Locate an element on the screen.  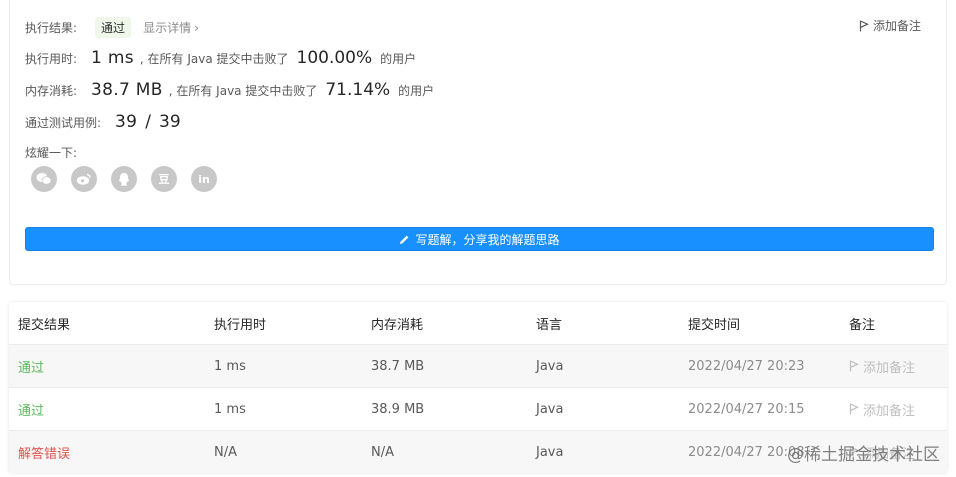
header-language: 语言 is located at coordinates (549, 325).